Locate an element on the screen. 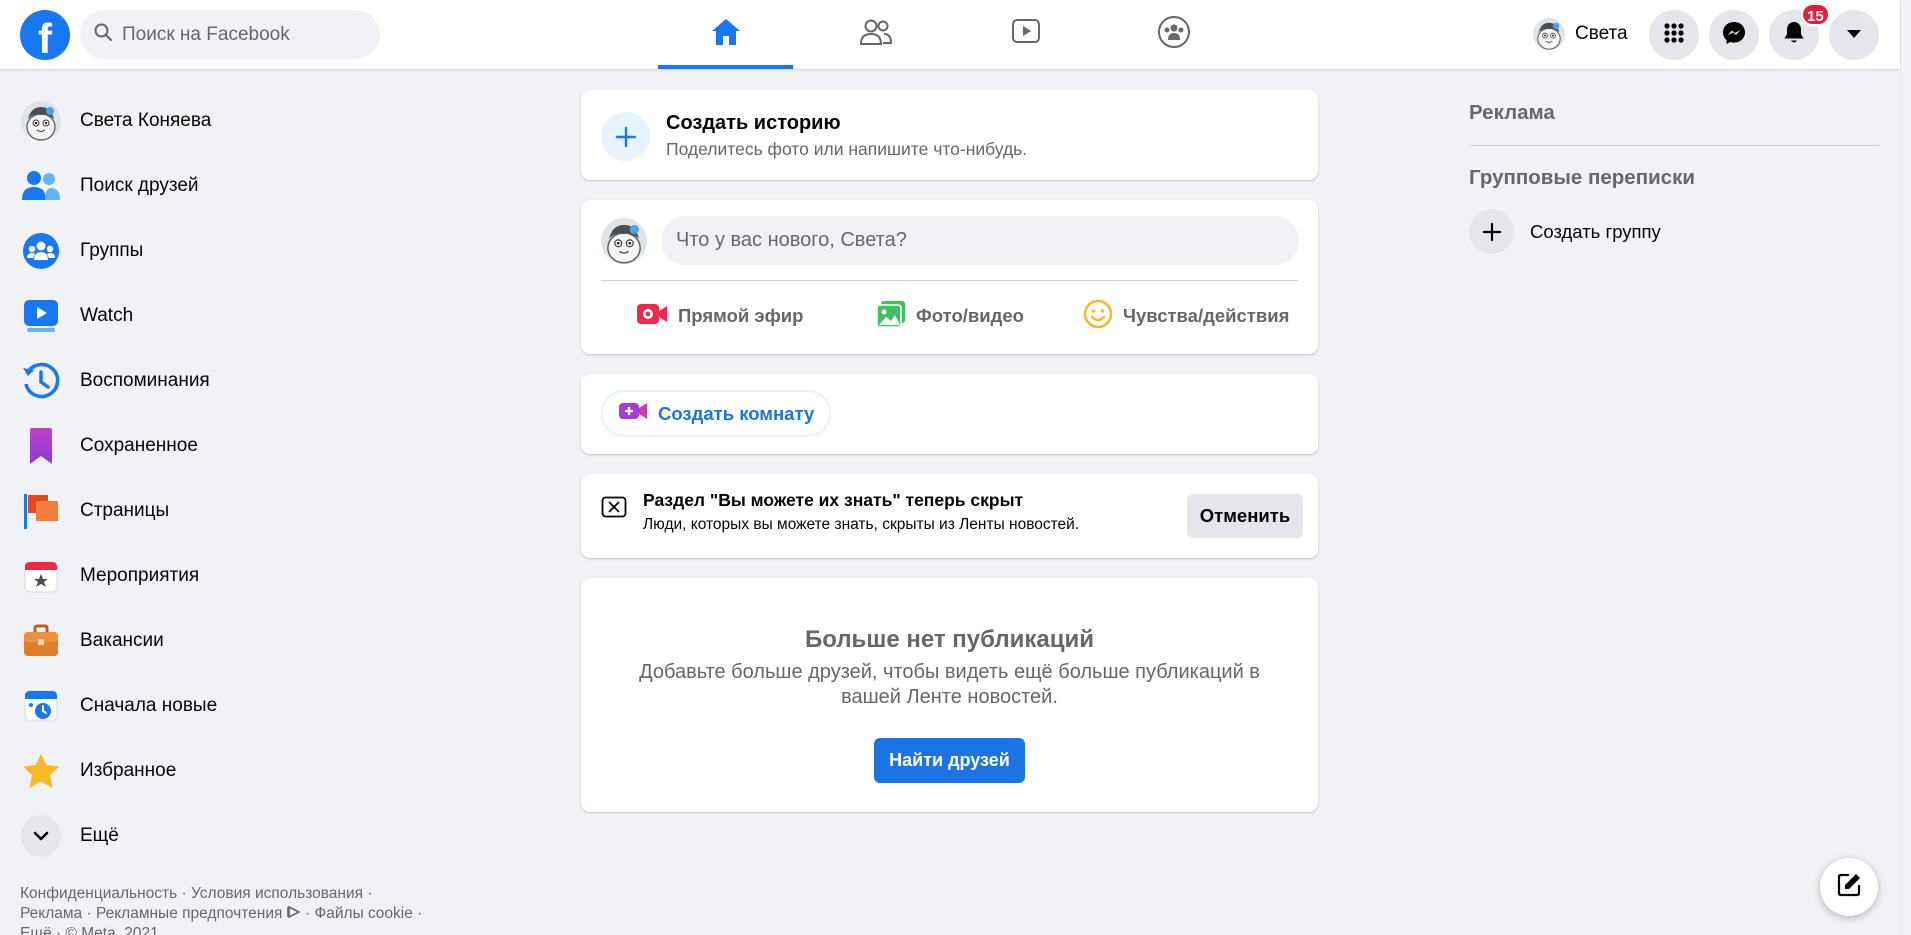 Image resolution: width=1911 pixels, height=935 pixels. smiley-icon is located at coordinates (1098, 316).